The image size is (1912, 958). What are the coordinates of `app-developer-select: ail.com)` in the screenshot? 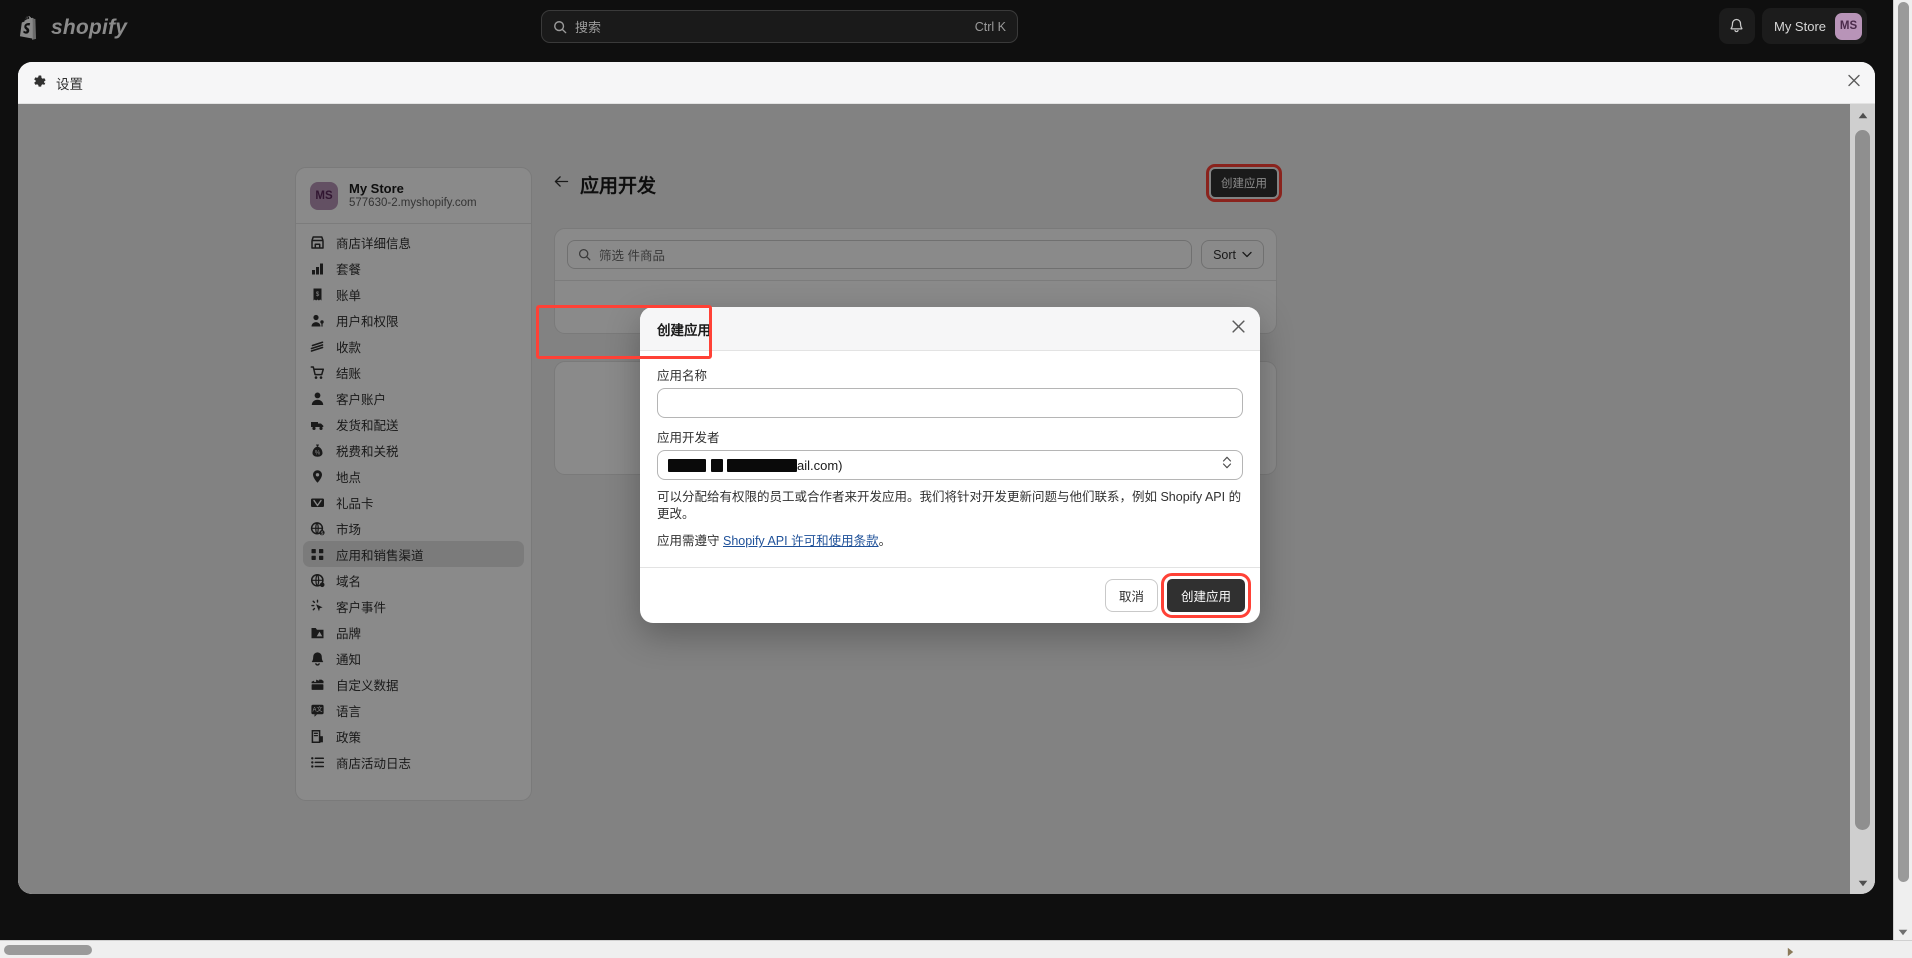 It's located at (950, 465).